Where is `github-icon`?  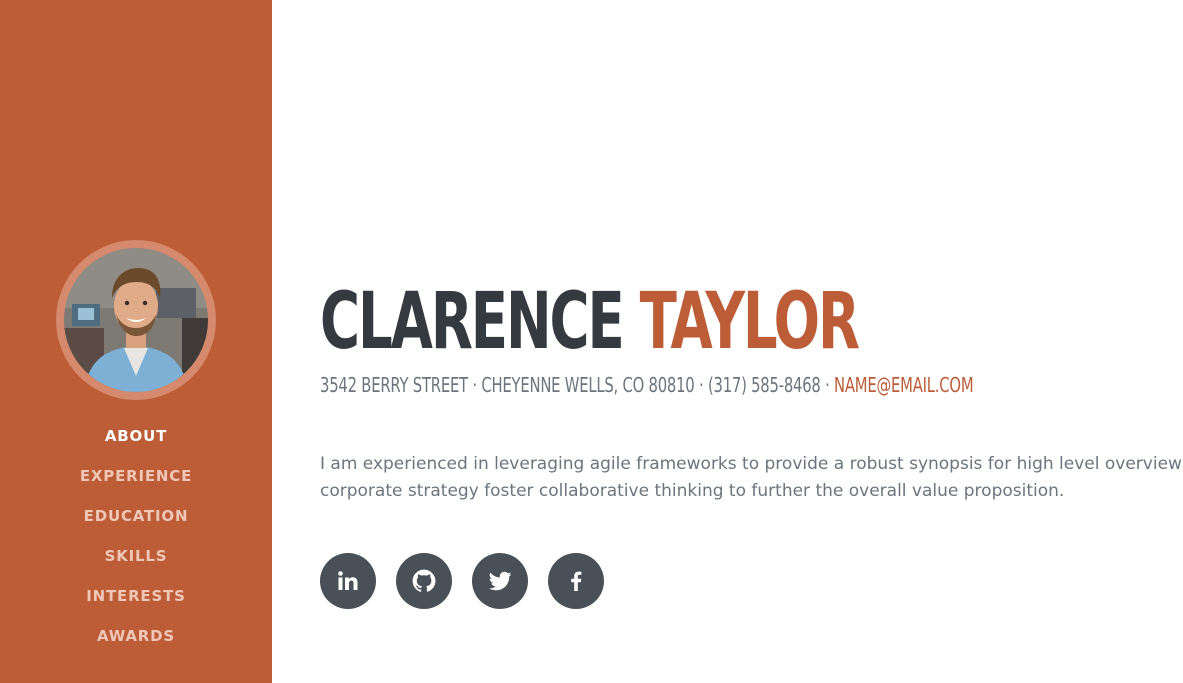
github-icon is located at coordinates (424, 580).